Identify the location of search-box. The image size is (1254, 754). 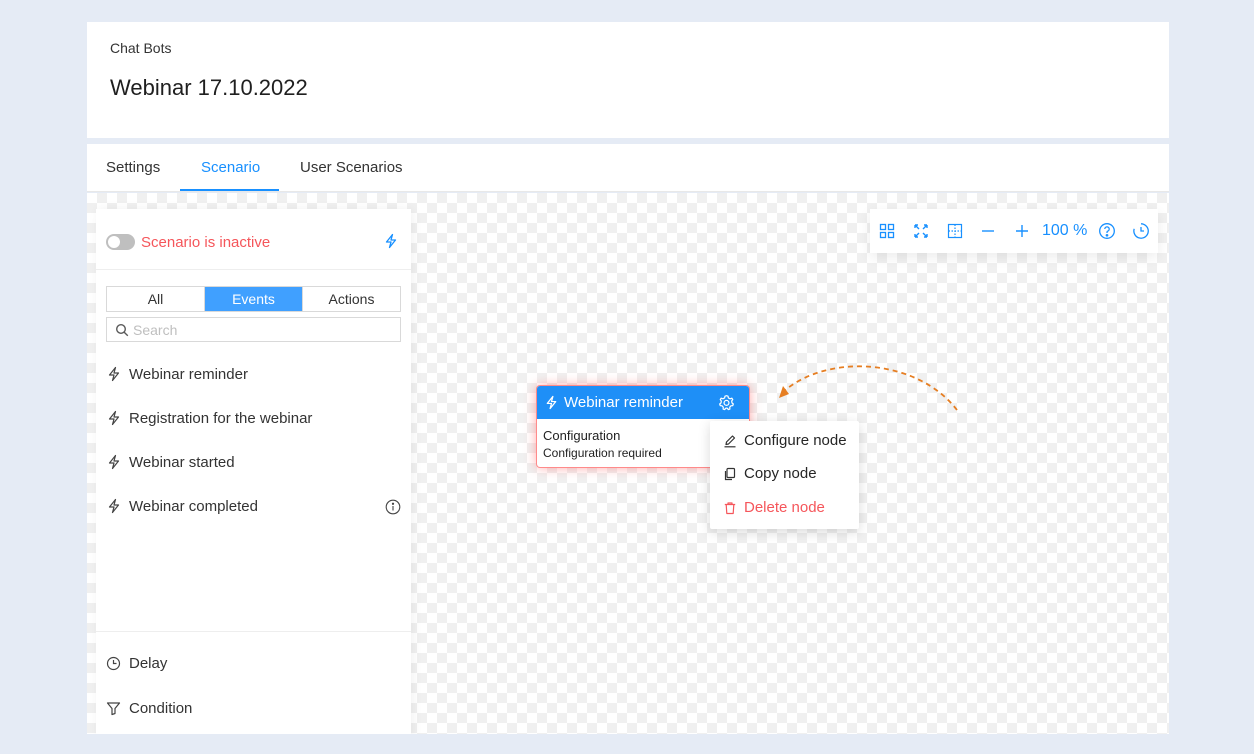
(253, 329).